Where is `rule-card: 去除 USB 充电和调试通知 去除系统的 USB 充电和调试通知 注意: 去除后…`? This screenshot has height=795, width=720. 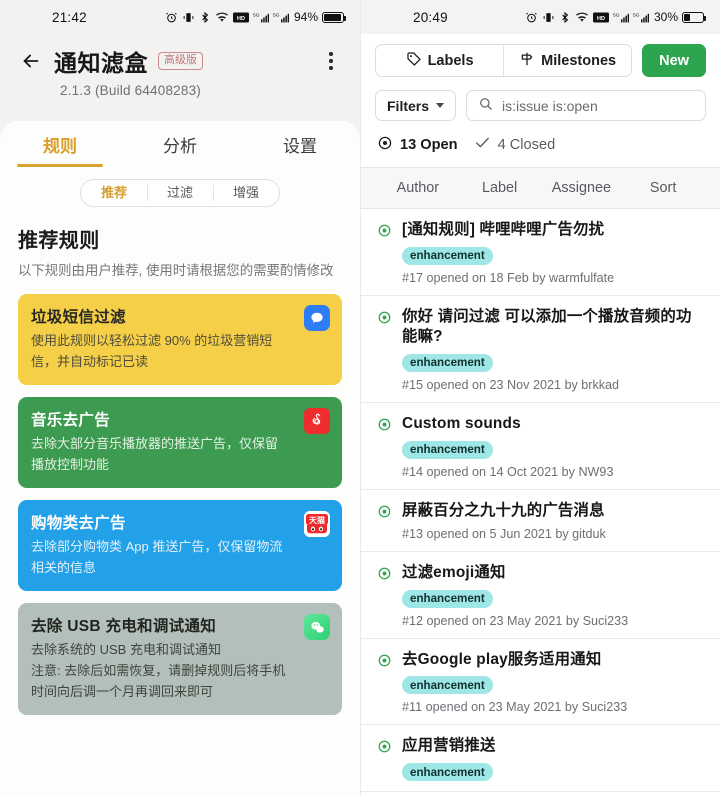
rule-card: 去除 USB 充电和调试通知 去除系统的 USB 充电和调试通知 注意: 去除后… is located at coordinates (180, 659).